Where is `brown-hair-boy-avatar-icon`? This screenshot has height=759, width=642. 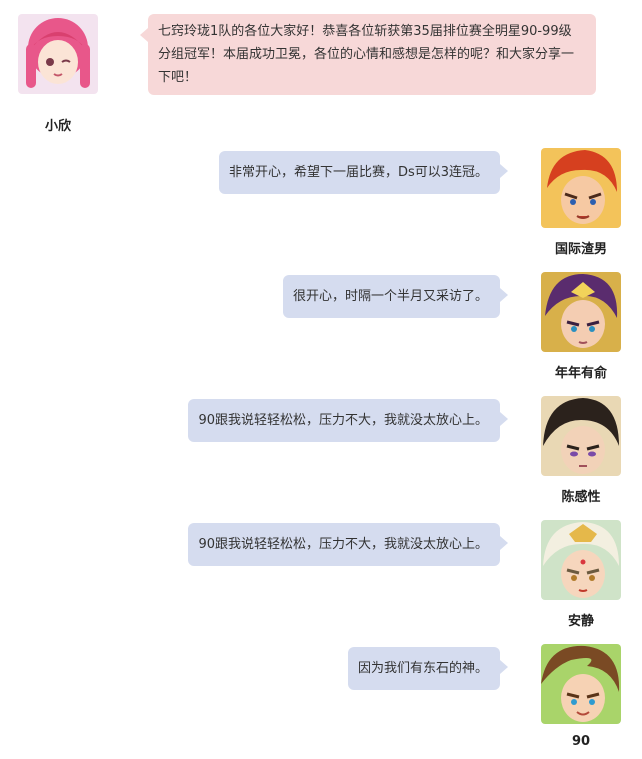 brown-hair-boy-avatar-icon is located at coordinates (581, 684).